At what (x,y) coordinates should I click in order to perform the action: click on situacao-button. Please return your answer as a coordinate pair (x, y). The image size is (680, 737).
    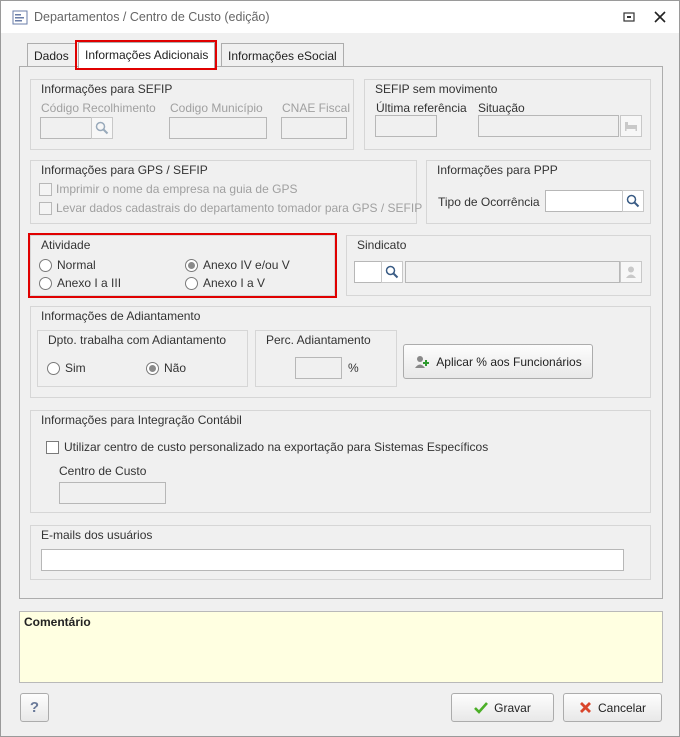
    Looking at the image, I should click on (631, 126).